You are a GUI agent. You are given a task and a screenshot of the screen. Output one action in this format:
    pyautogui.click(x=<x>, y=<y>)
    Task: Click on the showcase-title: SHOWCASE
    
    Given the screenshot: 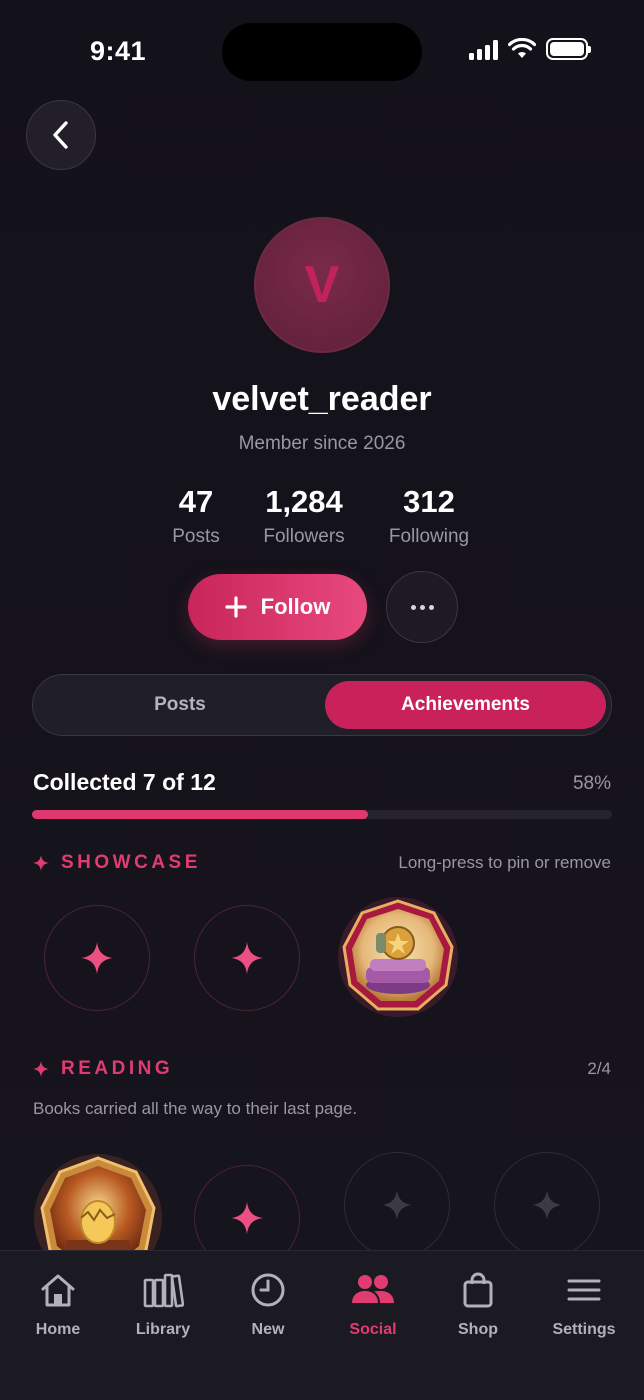 What is the action you would take?
    pyautogui.click(x=131, y=862)
    